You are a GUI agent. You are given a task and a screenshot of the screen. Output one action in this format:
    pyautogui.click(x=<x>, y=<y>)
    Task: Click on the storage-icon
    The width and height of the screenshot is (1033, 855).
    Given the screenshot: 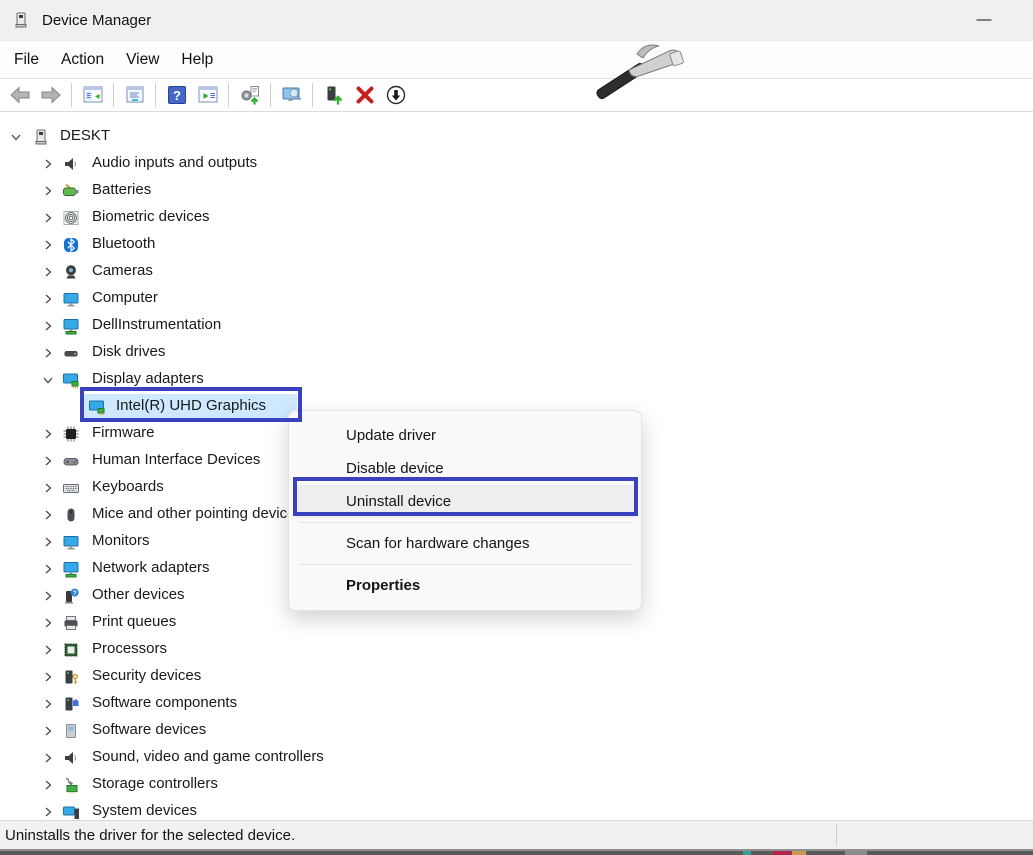 What is the action you would take?
    pyautogui.click(x=71, y=785)
    